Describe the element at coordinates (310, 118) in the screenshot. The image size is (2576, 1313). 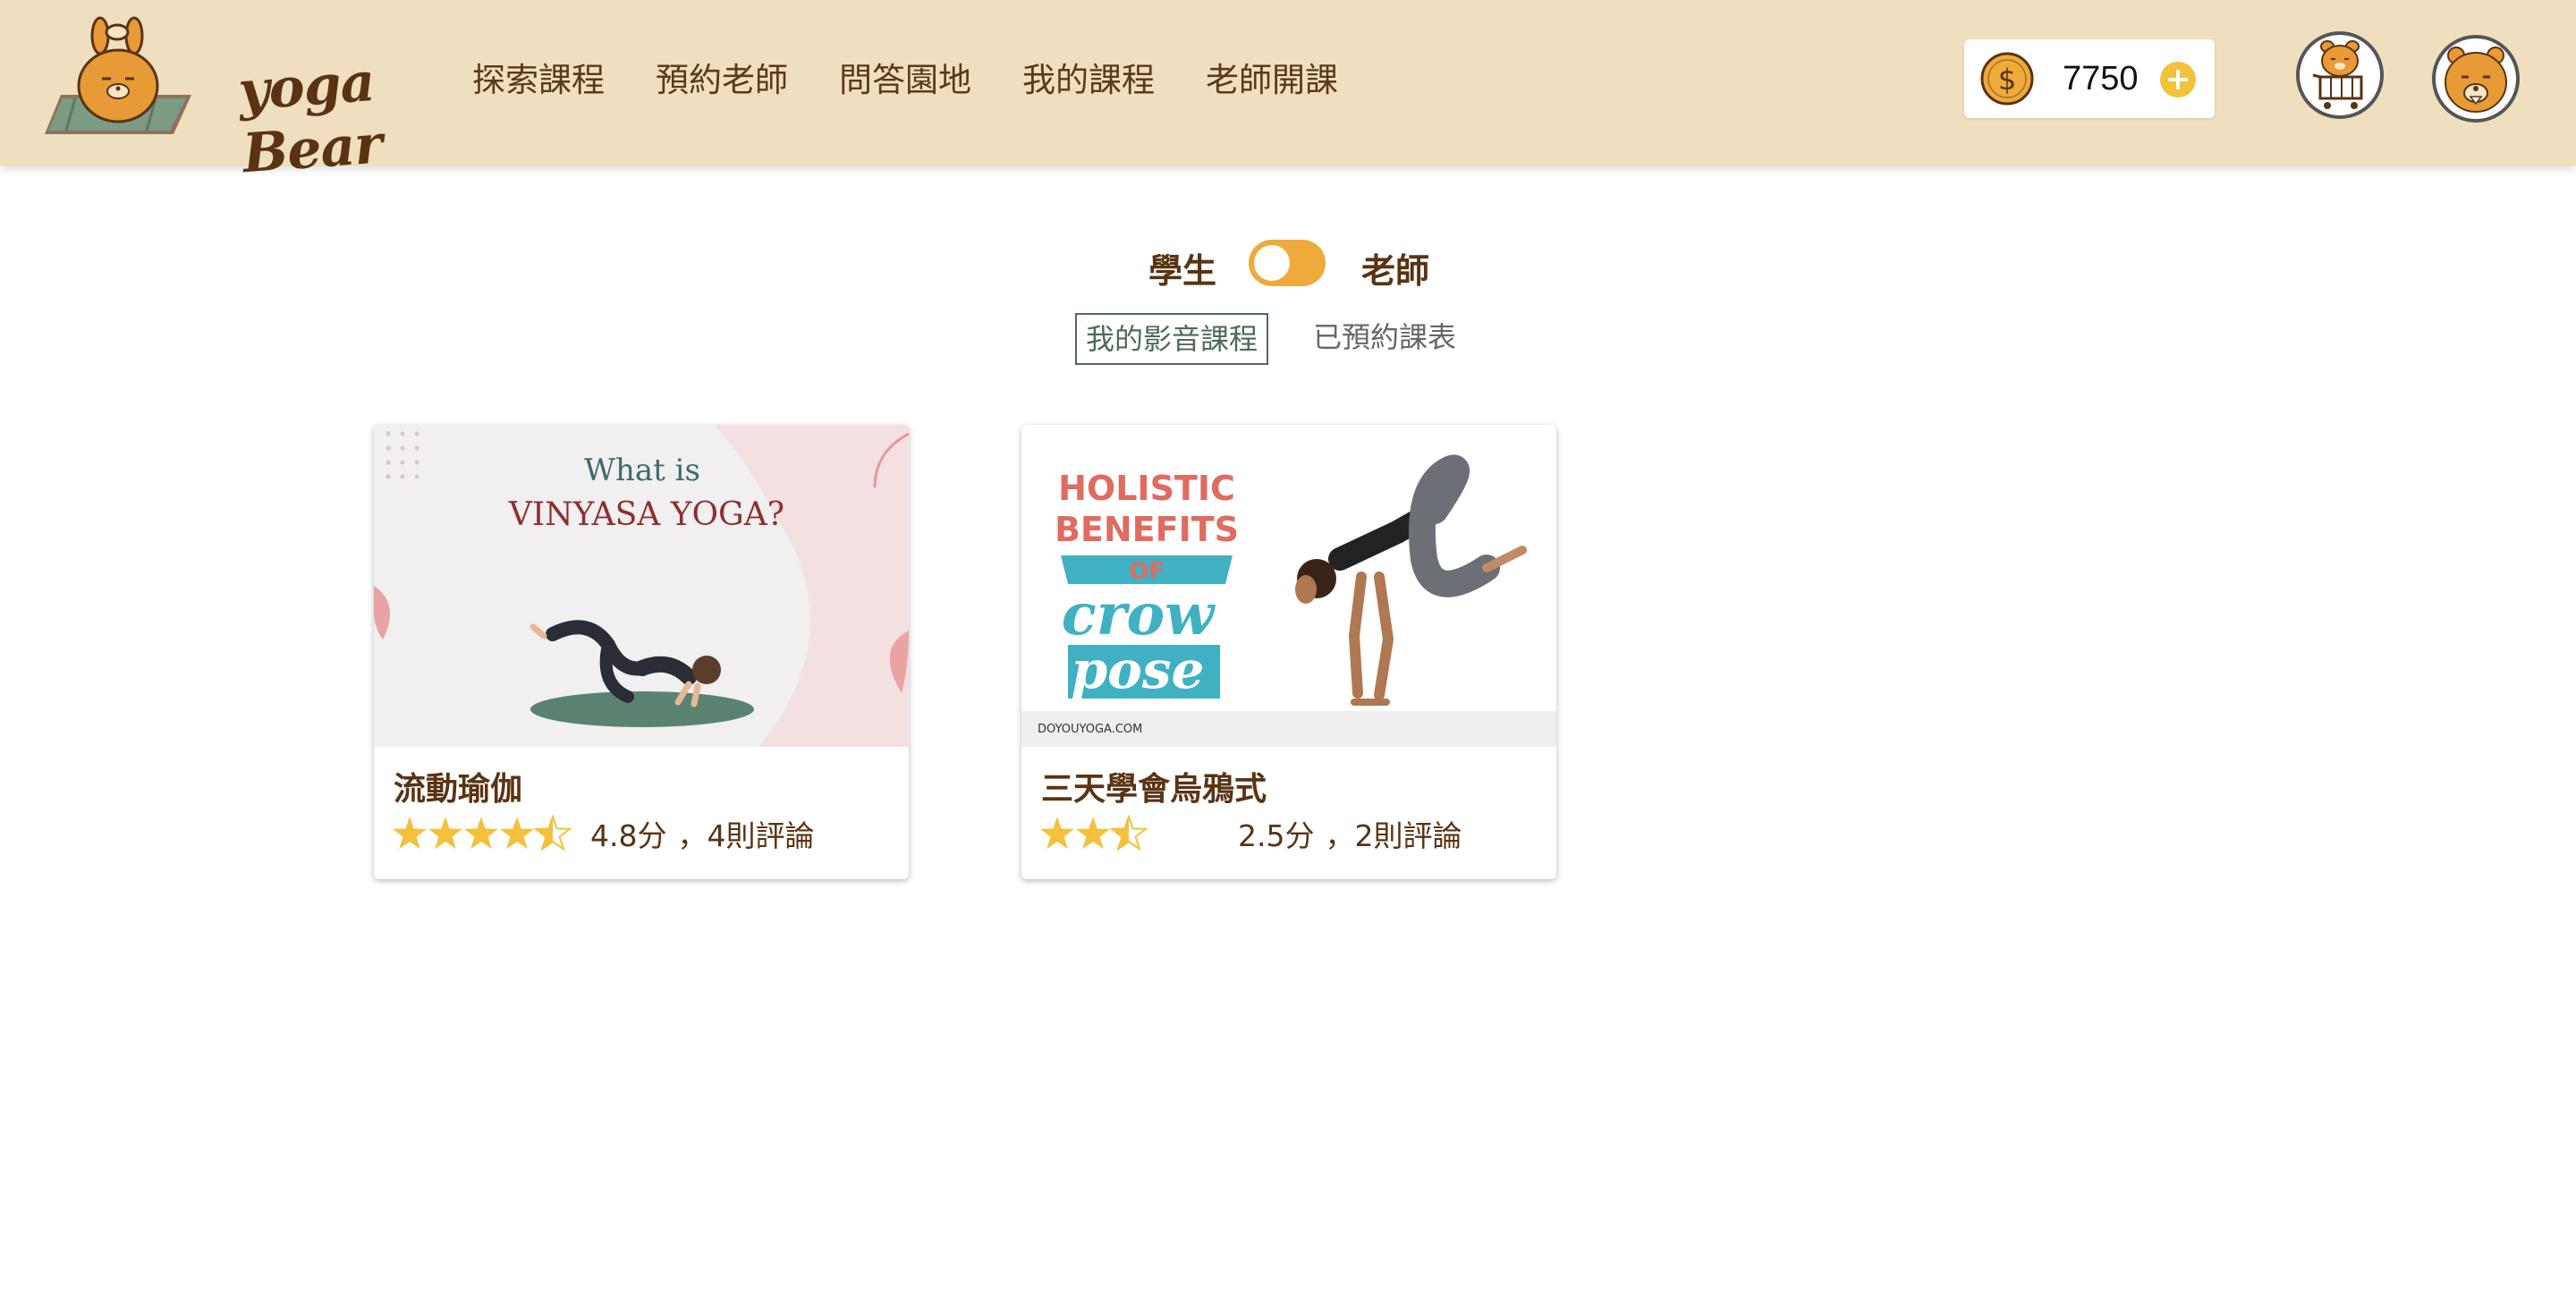
I see `logo-text: yoga Bear` at that location.